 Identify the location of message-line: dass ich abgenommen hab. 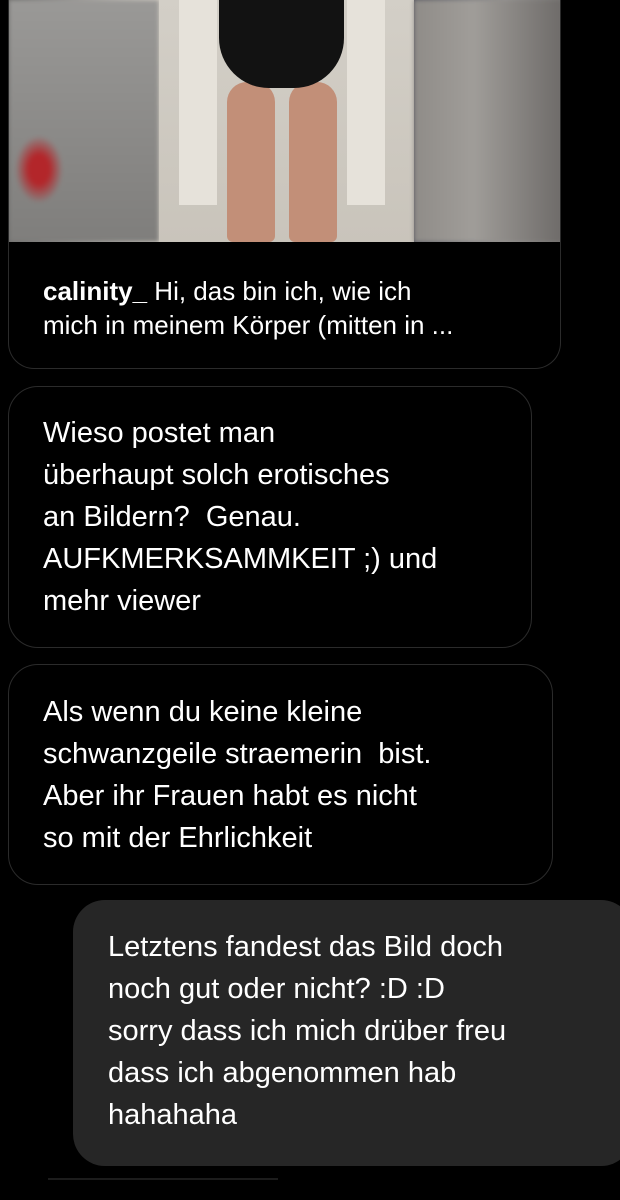
(282, 1073).